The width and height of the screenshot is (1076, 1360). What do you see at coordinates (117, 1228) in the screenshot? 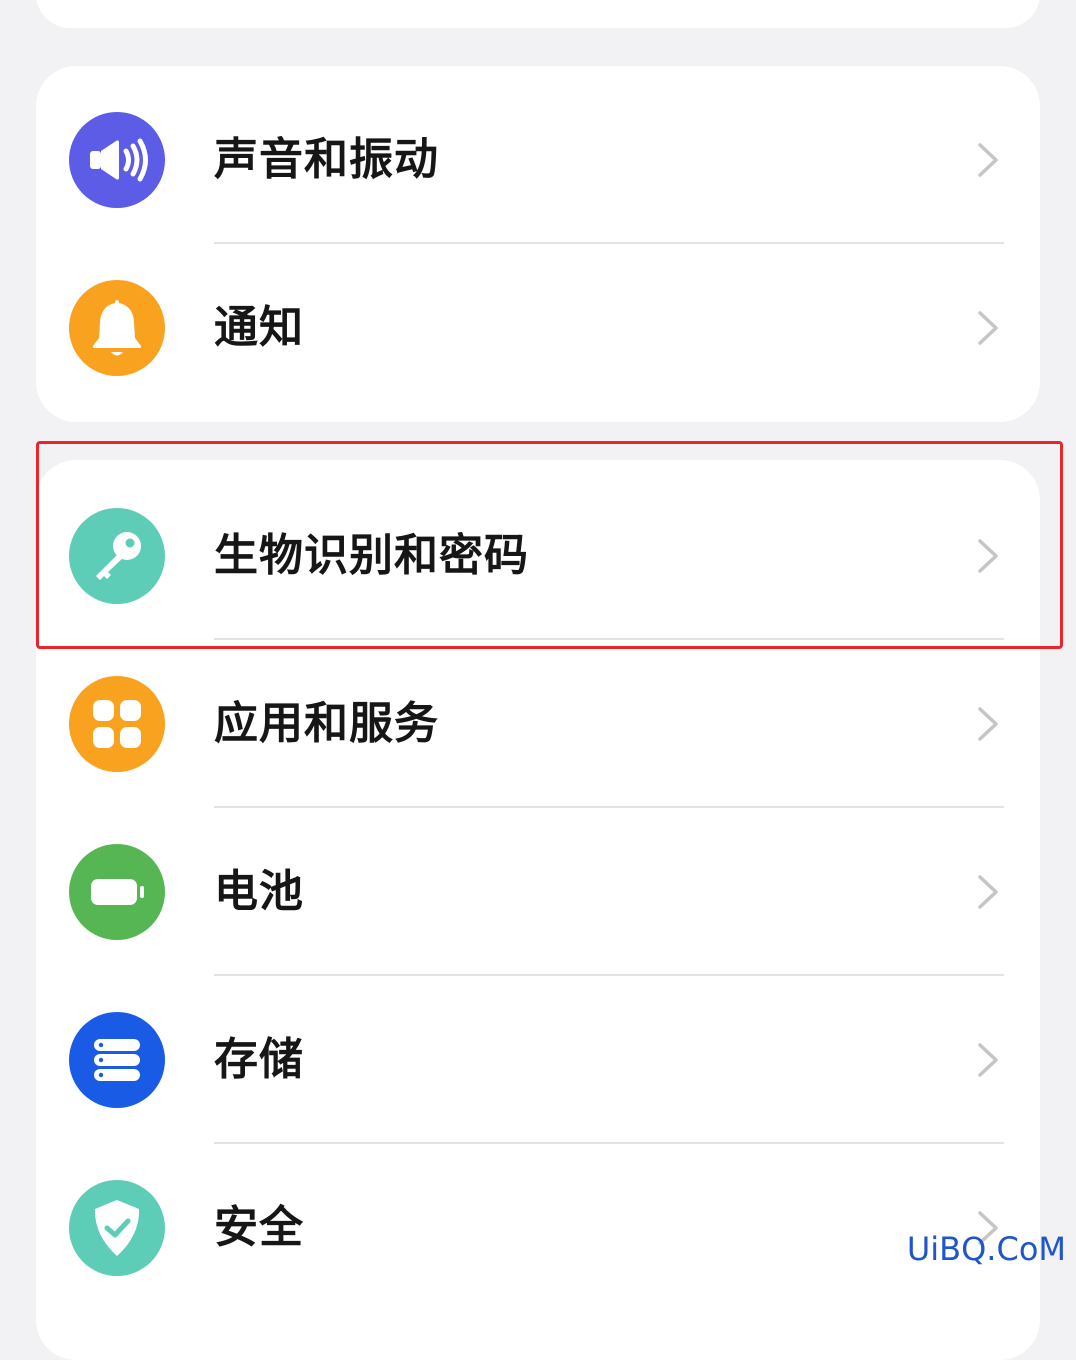
I see `shield-icon` at bounding box center [117, 1228].